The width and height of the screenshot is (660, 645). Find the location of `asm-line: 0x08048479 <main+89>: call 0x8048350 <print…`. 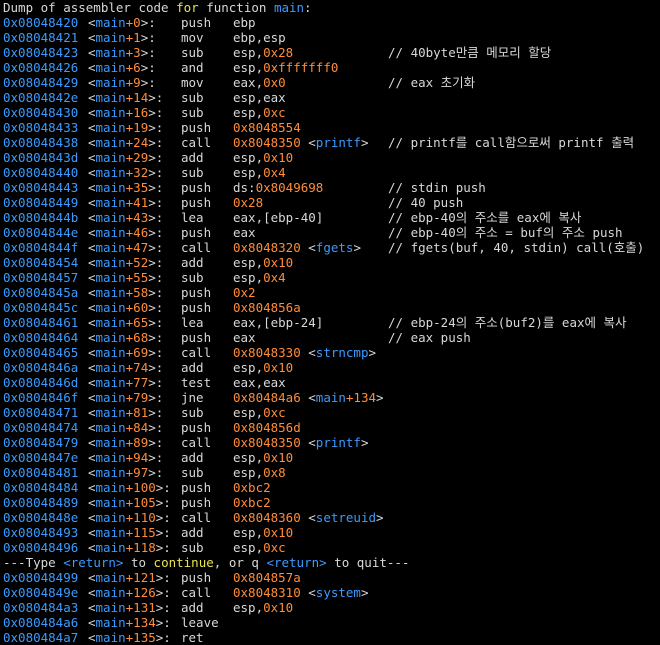

asm-line: 0x08048479 <main+89>: call 0x8048350 <print… is located at coordinates (331, 442).